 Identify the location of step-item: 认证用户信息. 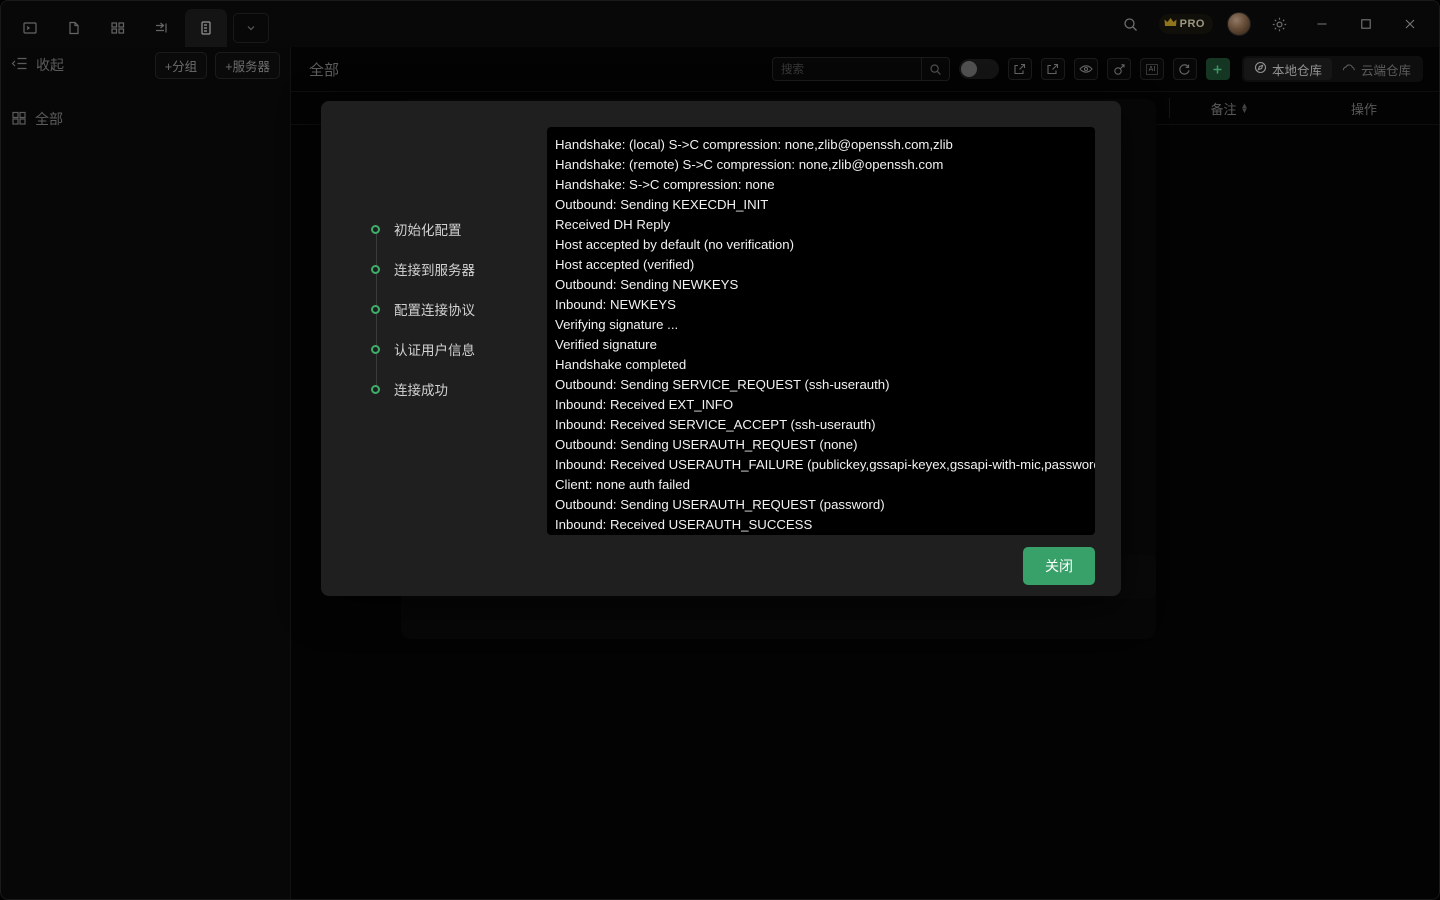
(447, 349).